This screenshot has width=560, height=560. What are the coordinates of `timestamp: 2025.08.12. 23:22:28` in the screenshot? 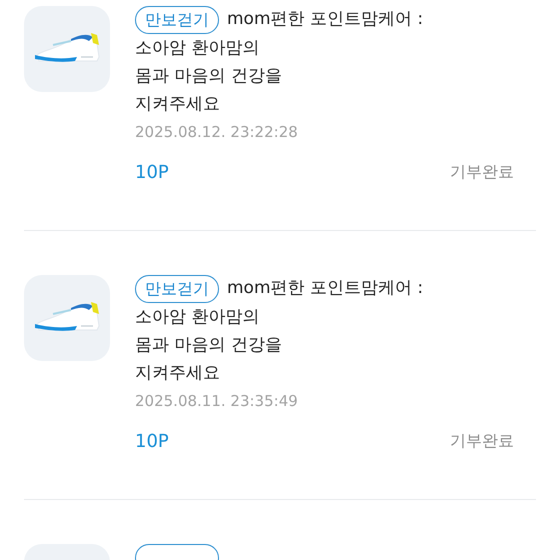 It's located at (217, 132).